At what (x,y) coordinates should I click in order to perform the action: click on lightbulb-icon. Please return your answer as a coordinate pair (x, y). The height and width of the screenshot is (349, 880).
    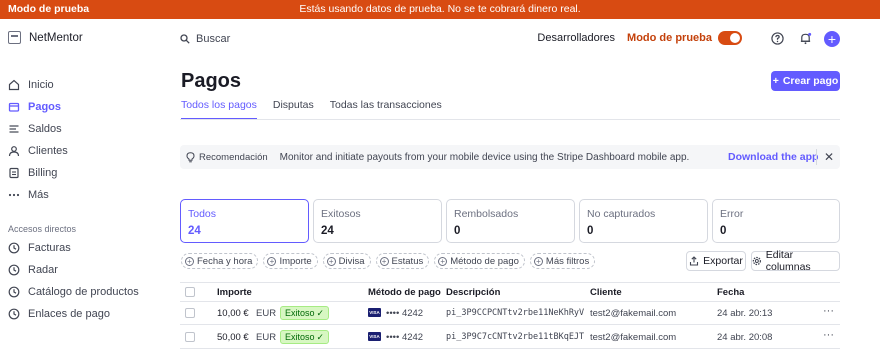
    Looking at the image, I should click on (190, 156).